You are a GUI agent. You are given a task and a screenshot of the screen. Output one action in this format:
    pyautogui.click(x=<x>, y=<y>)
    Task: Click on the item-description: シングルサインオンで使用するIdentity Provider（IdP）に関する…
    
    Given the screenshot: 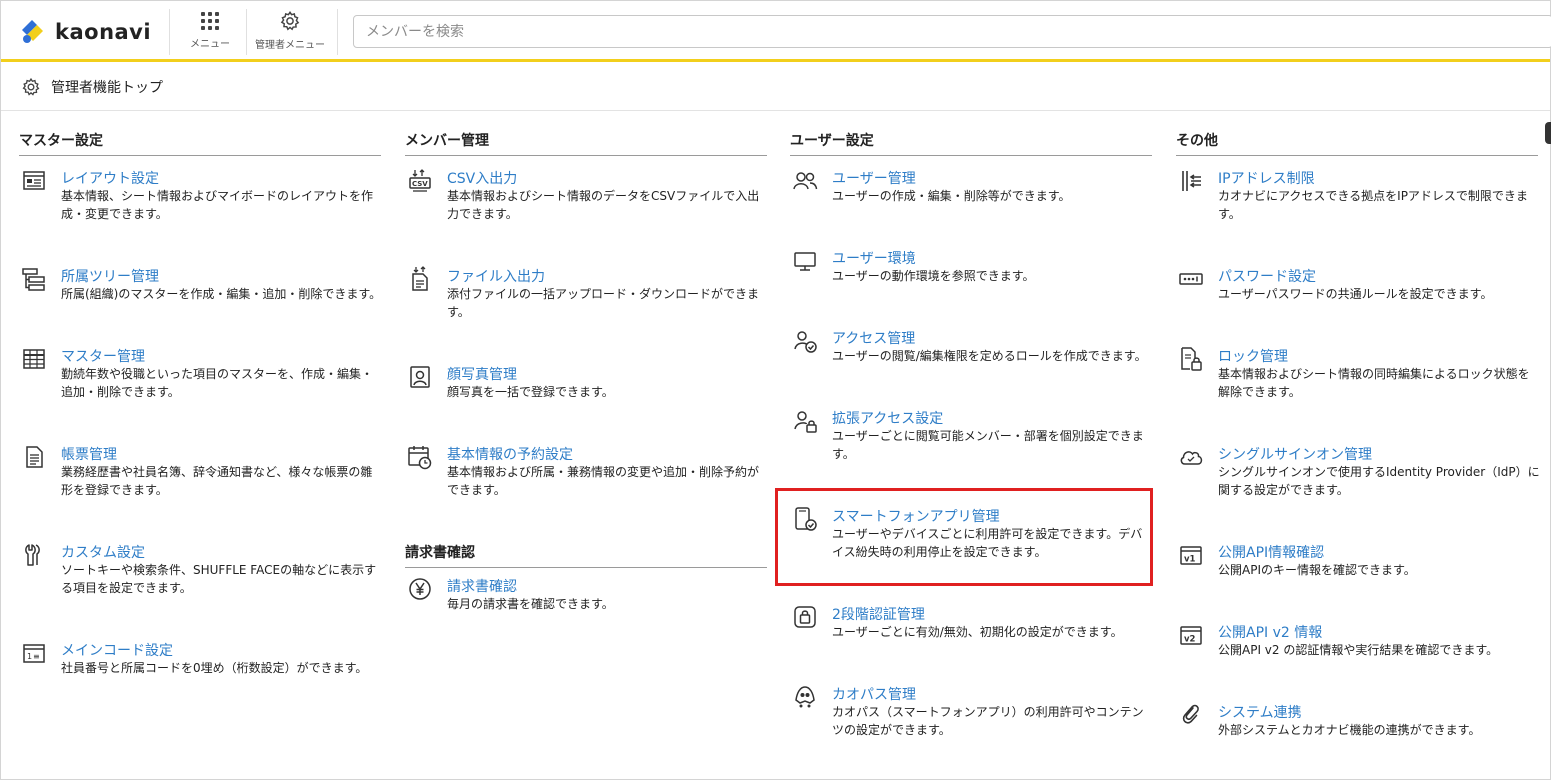 What is the action you would take?
    pyautogui.click(x=1379, y=481)
    